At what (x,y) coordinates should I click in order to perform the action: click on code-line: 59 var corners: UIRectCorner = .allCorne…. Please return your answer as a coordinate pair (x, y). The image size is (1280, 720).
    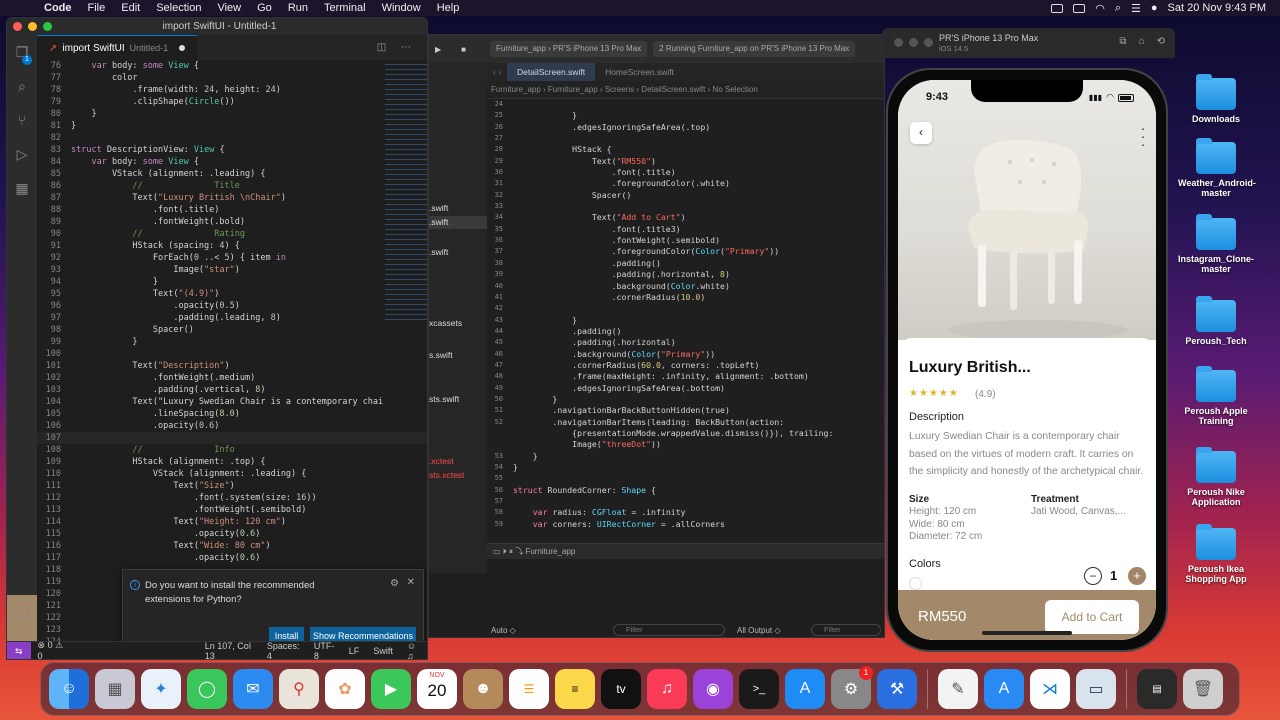
    Looking at the image, I should click on (685, 524).